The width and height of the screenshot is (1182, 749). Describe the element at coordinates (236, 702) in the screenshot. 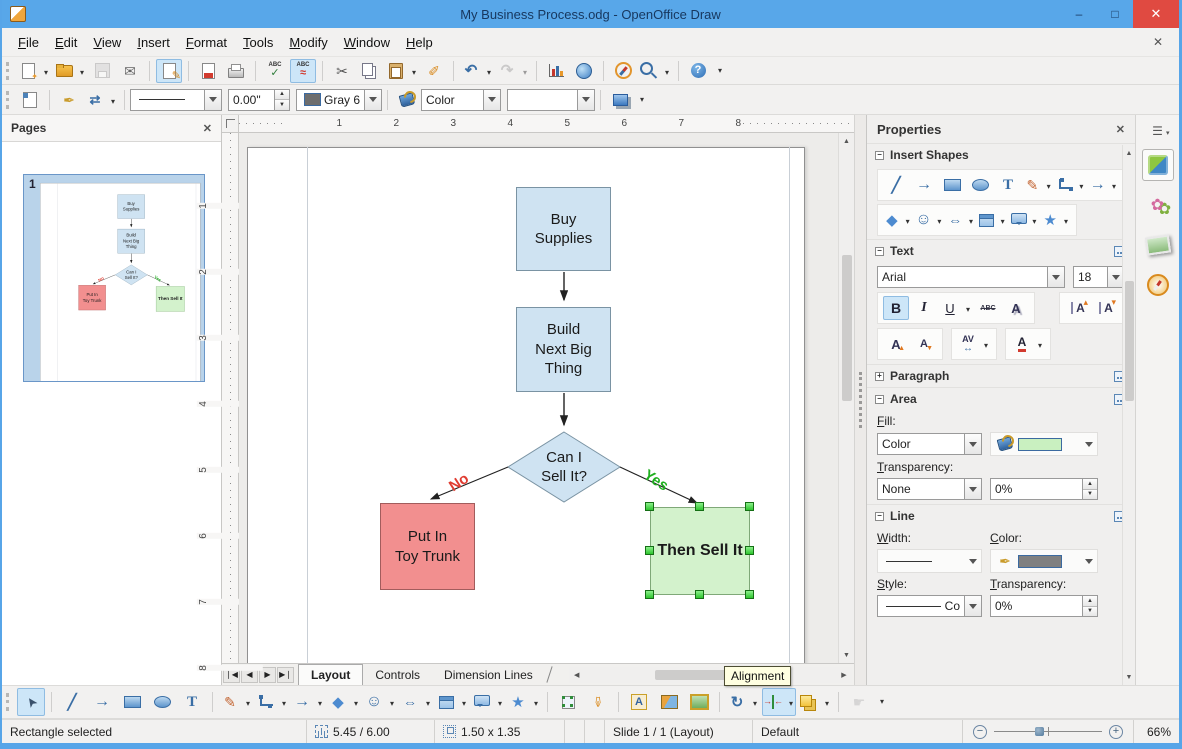

I see `curve-button` at that location.